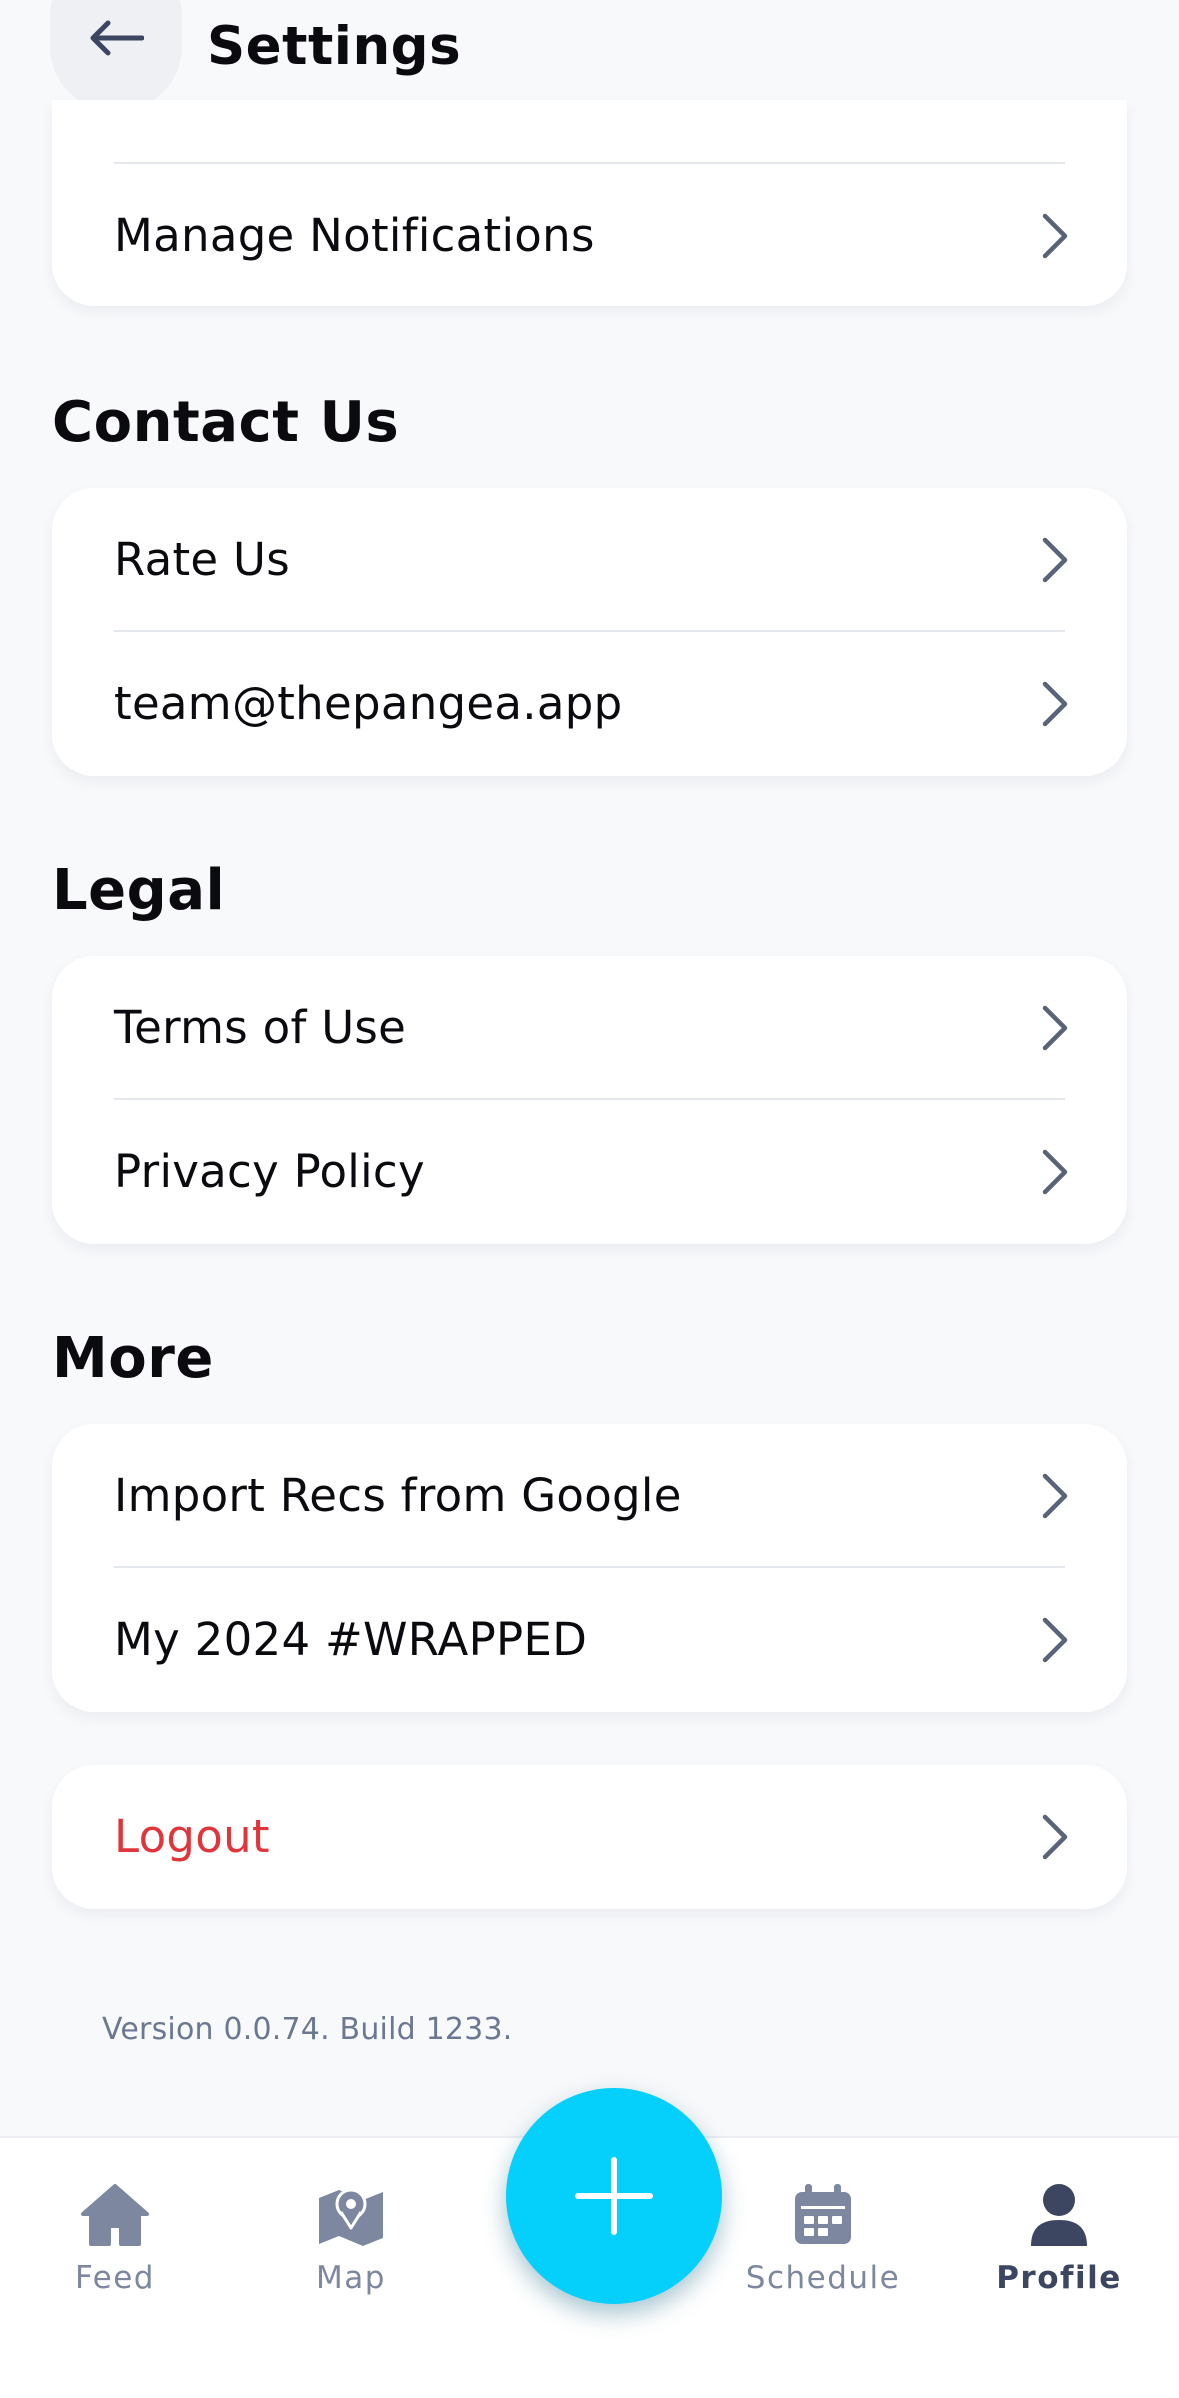 Image resolution: width=1179 pixels, height=2398 pixels. Describe the element at coordinates (1059, 2278) in the screenshot. I see `tab-profile-label: Profile` at that location.